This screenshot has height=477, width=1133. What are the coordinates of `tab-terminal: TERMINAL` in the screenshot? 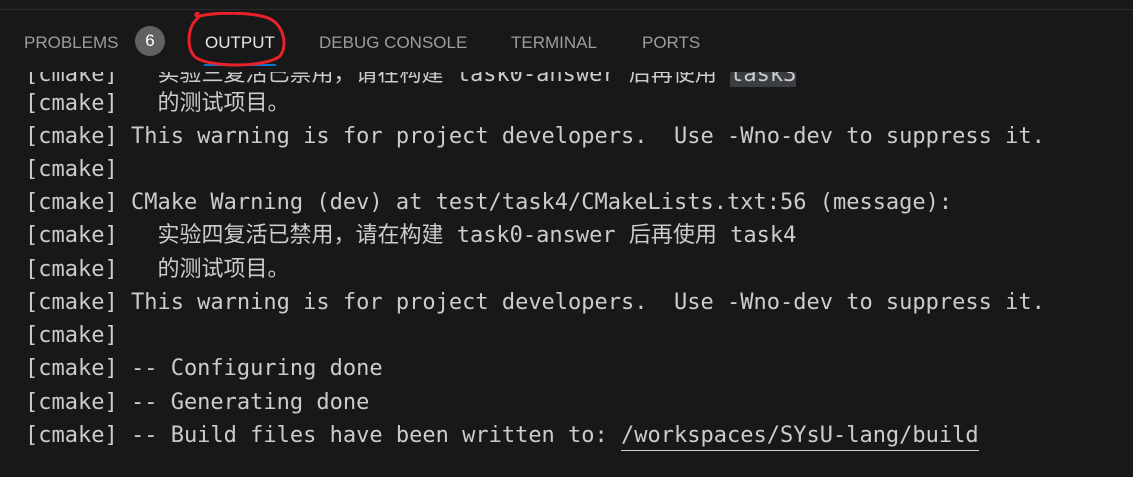 It's located at (554, 41).